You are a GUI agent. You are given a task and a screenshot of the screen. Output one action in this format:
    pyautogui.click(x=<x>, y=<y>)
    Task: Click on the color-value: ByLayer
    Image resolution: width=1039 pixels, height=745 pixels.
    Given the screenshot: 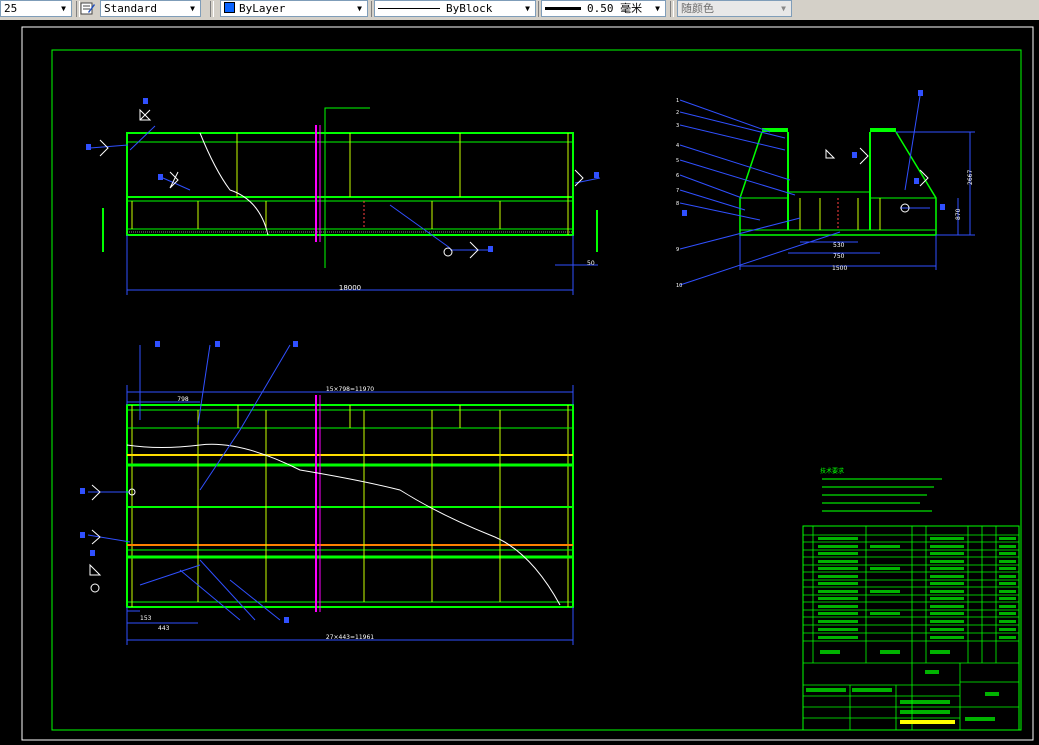 What is the action you would take?
    pyautogui.click(x=262, y=8)
    